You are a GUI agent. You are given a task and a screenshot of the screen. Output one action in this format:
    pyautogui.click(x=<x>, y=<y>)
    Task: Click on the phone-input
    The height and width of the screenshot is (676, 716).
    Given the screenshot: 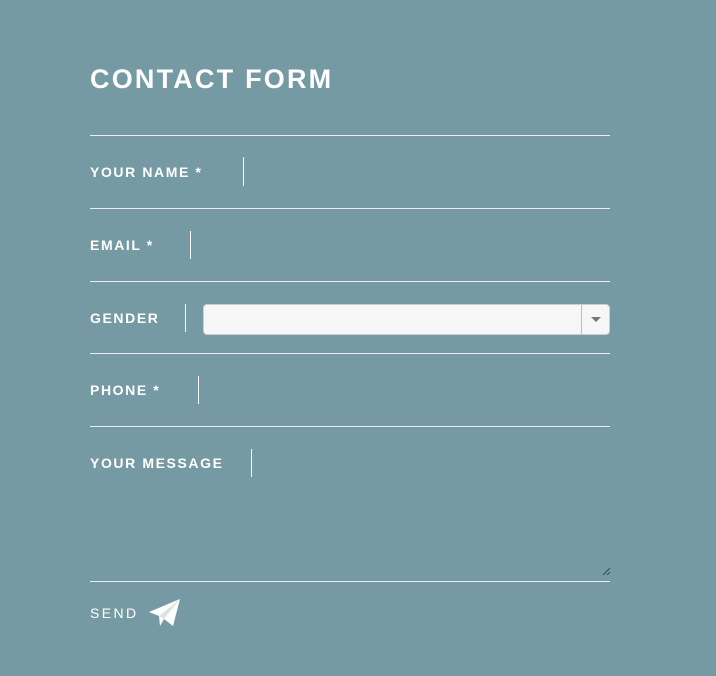 What is the action you would take?
    pyautogui.click(x=407, y=390)
    